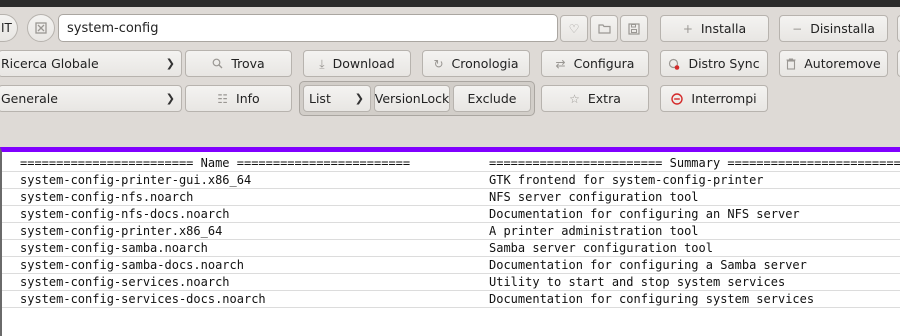  Describe the element at coordinates (601, 248) in the screenshot. I see `package-summary: Samba server configuration tool` at that location.